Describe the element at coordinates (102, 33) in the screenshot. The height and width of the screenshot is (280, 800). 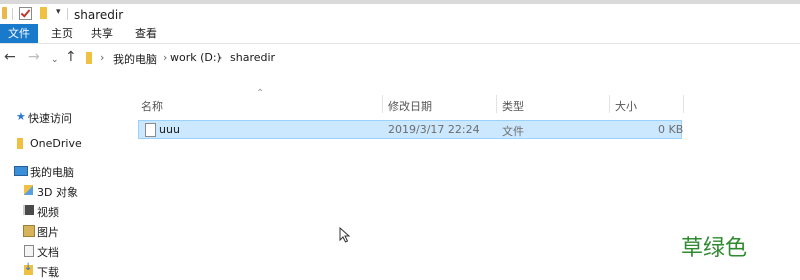
I see `tab-share: 共享` at that location.